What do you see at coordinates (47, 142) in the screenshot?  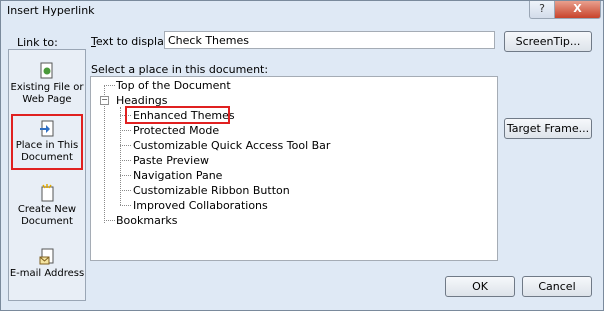 I see `selected-link-type-highlight` at bounding box center [47, 142].